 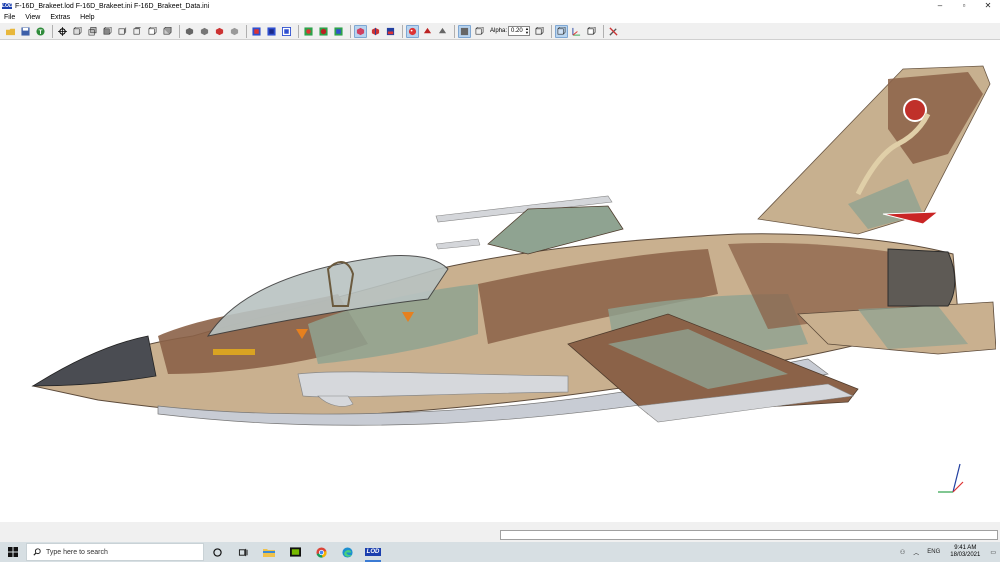 I want to click on node-red-icon, so click(x=323, y=31).